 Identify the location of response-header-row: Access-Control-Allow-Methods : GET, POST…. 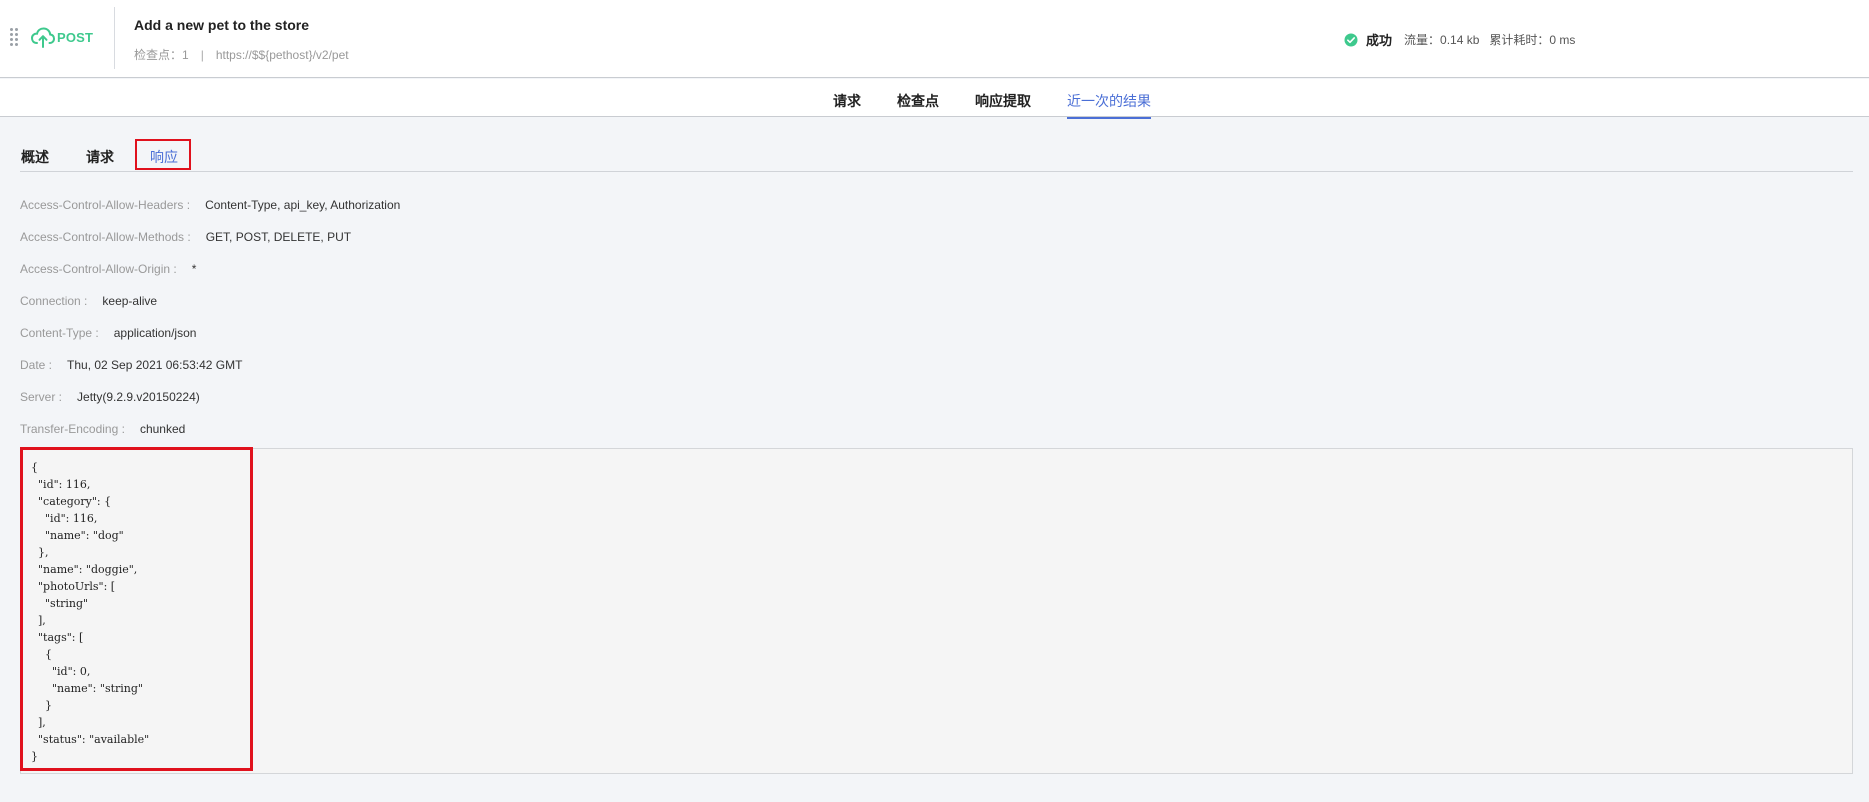
(185, 237).